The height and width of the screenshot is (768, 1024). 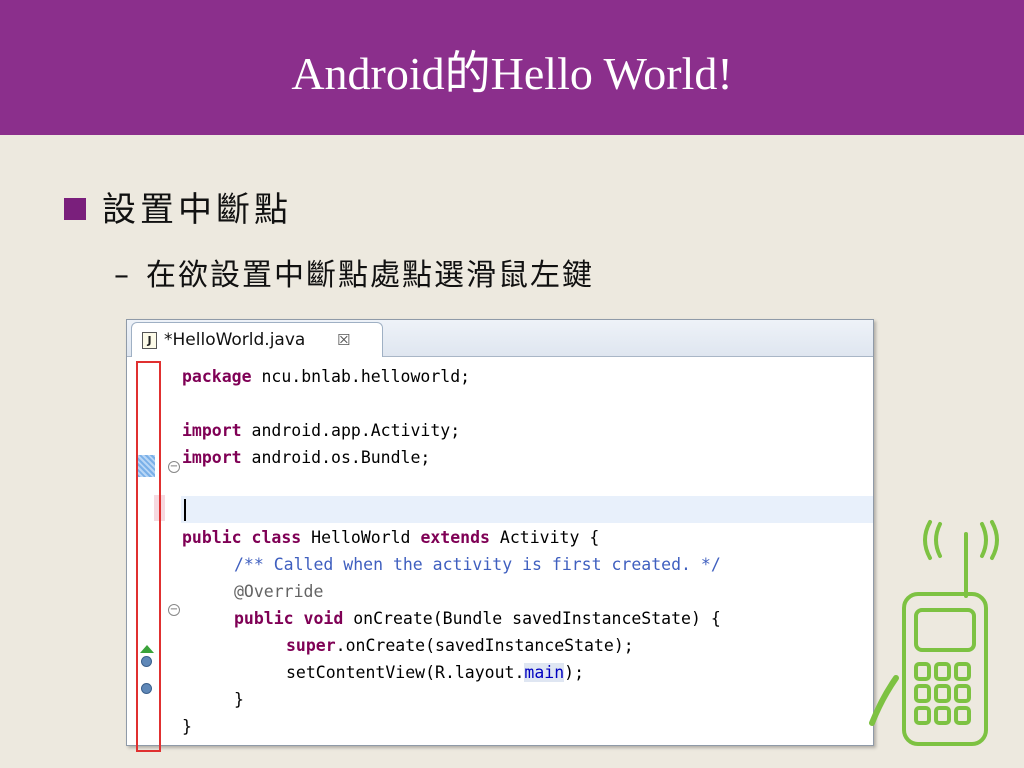 I want to click on code-line: import android.os.Bundle;, so click(x=306, y=457).